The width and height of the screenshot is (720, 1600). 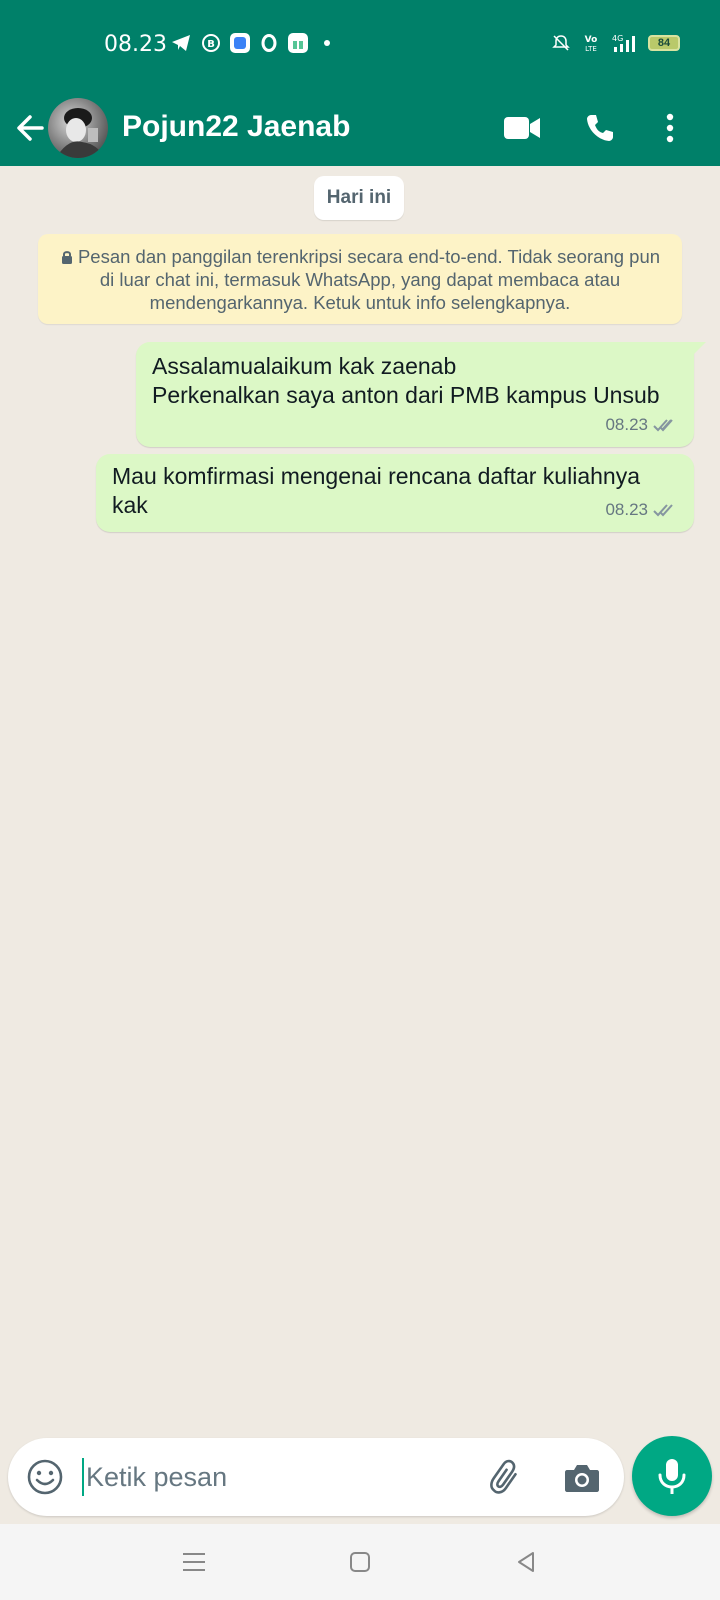 What do you see at coordinates (526, 1562) in the screenshot?
I see `back-nav-icon` at bounding box center [526, 1562].